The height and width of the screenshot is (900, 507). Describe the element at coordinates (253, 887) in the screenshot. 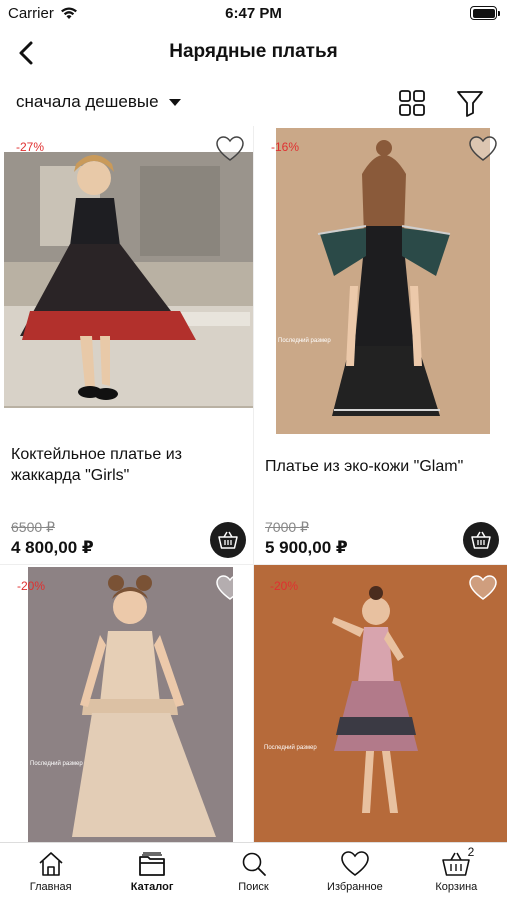

I see `tab-label: Поиск` at that location.